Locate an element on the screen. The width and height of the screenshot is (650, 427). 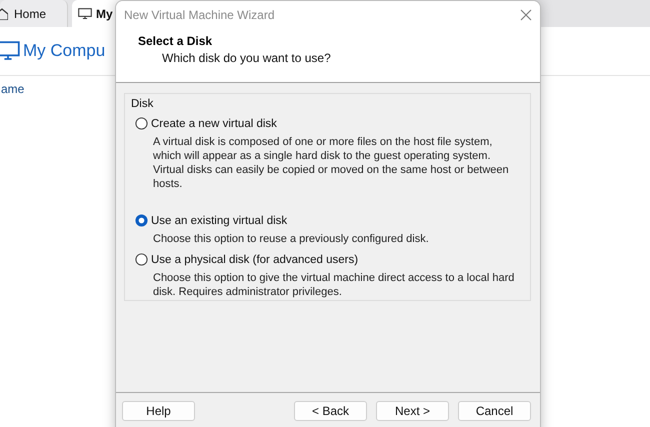
home-icon is located at coordinates (4, 14).